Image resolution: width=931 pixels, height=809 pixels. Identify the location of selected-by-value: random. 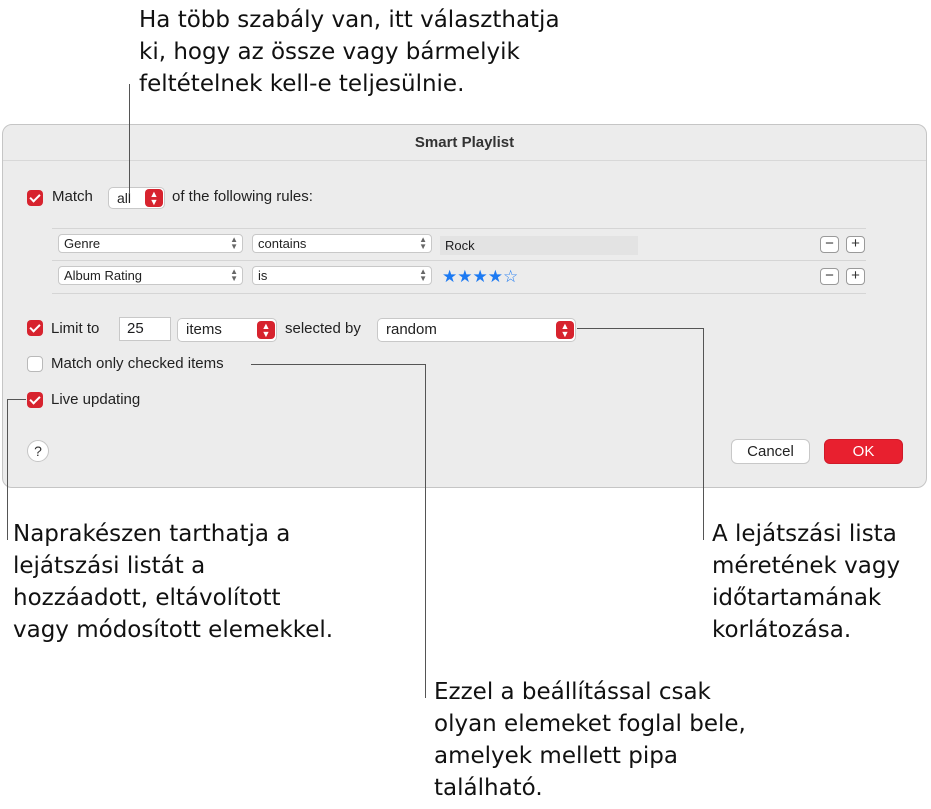
(411, 329).